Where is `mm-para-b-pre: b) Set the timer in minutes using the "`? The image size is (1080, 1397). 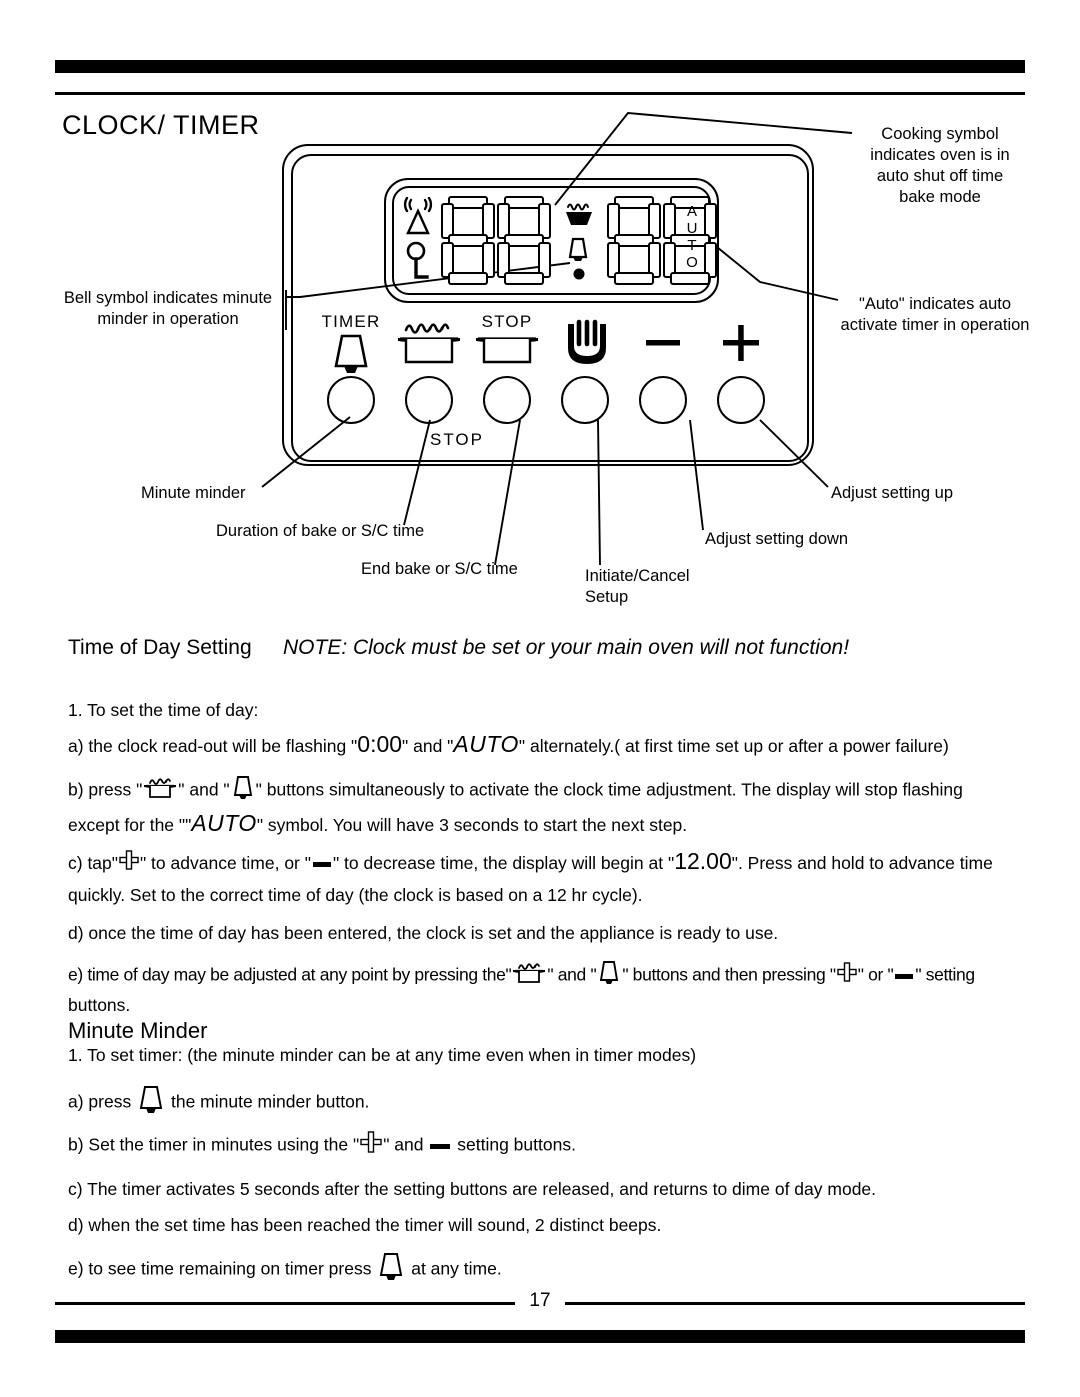 mm-para-b-pre: b) Set the timer in minutes using the " is located at coordinates (214, 1144).